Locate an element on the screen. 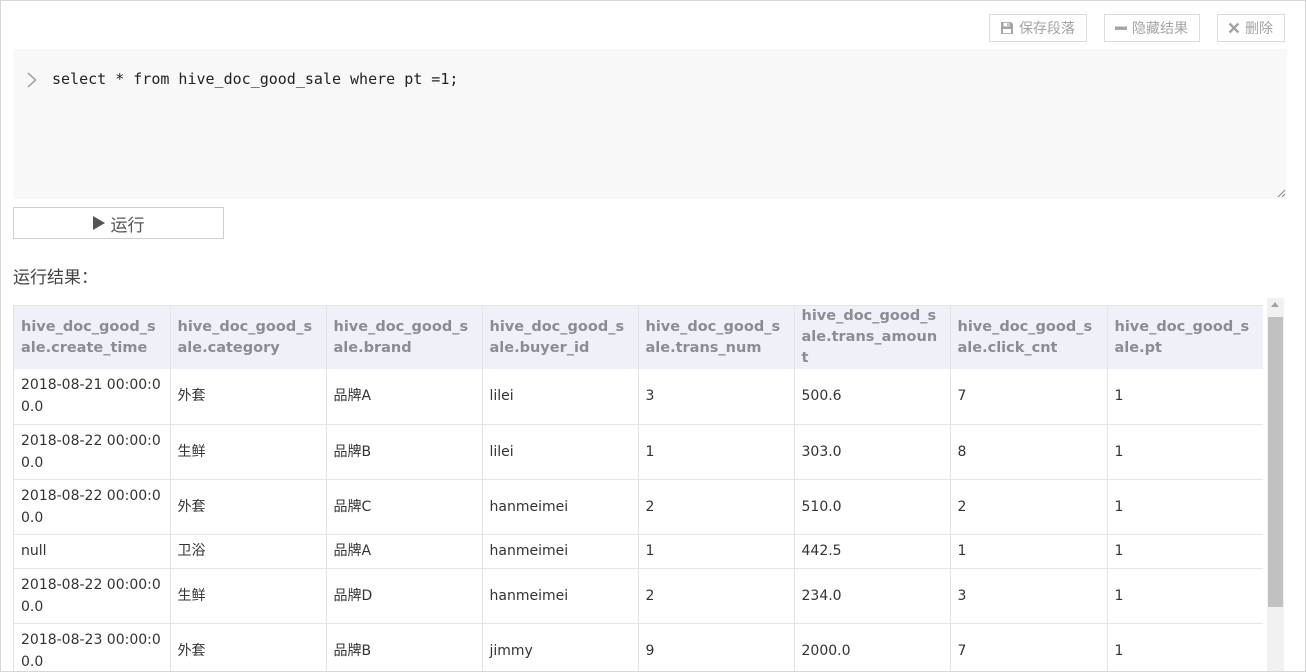 The image size is (1306, 672). column-header-pt: hive_doc_good_sale.pt is located at coordinates (1185, 337).